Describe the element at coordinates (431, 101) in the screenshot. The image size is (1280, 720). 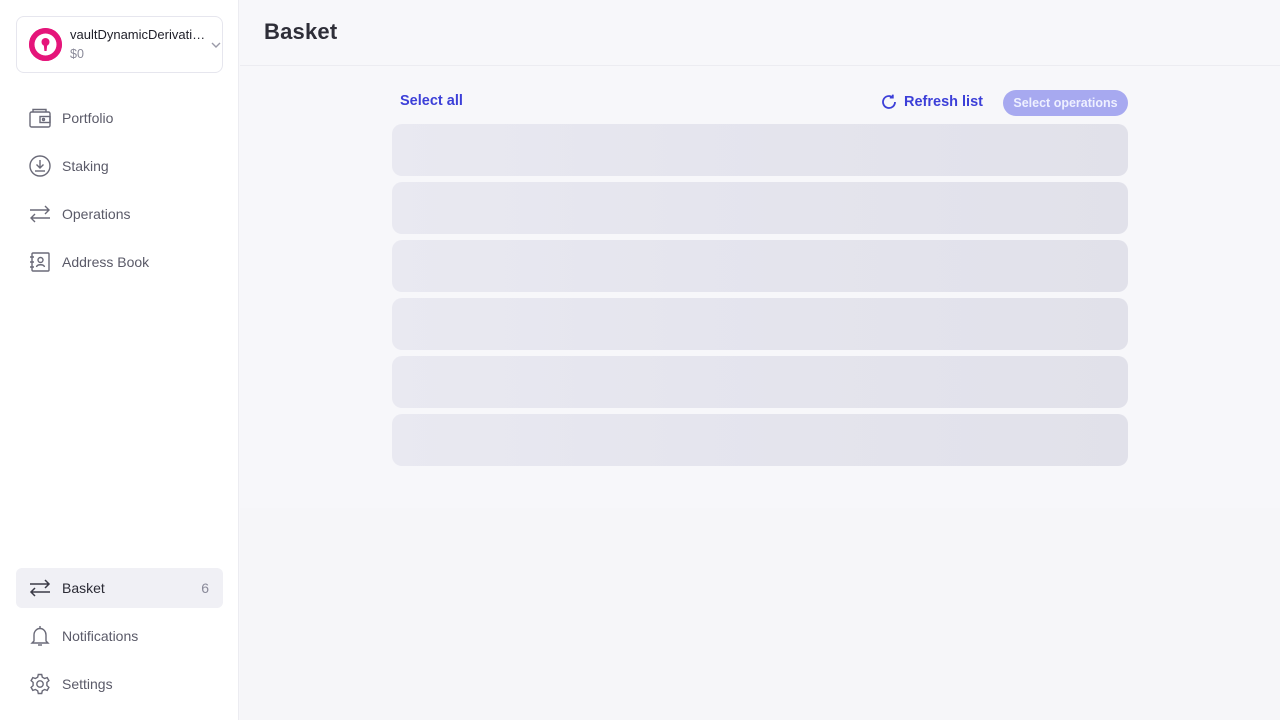
I see `select-all-button: Select all` at that location.